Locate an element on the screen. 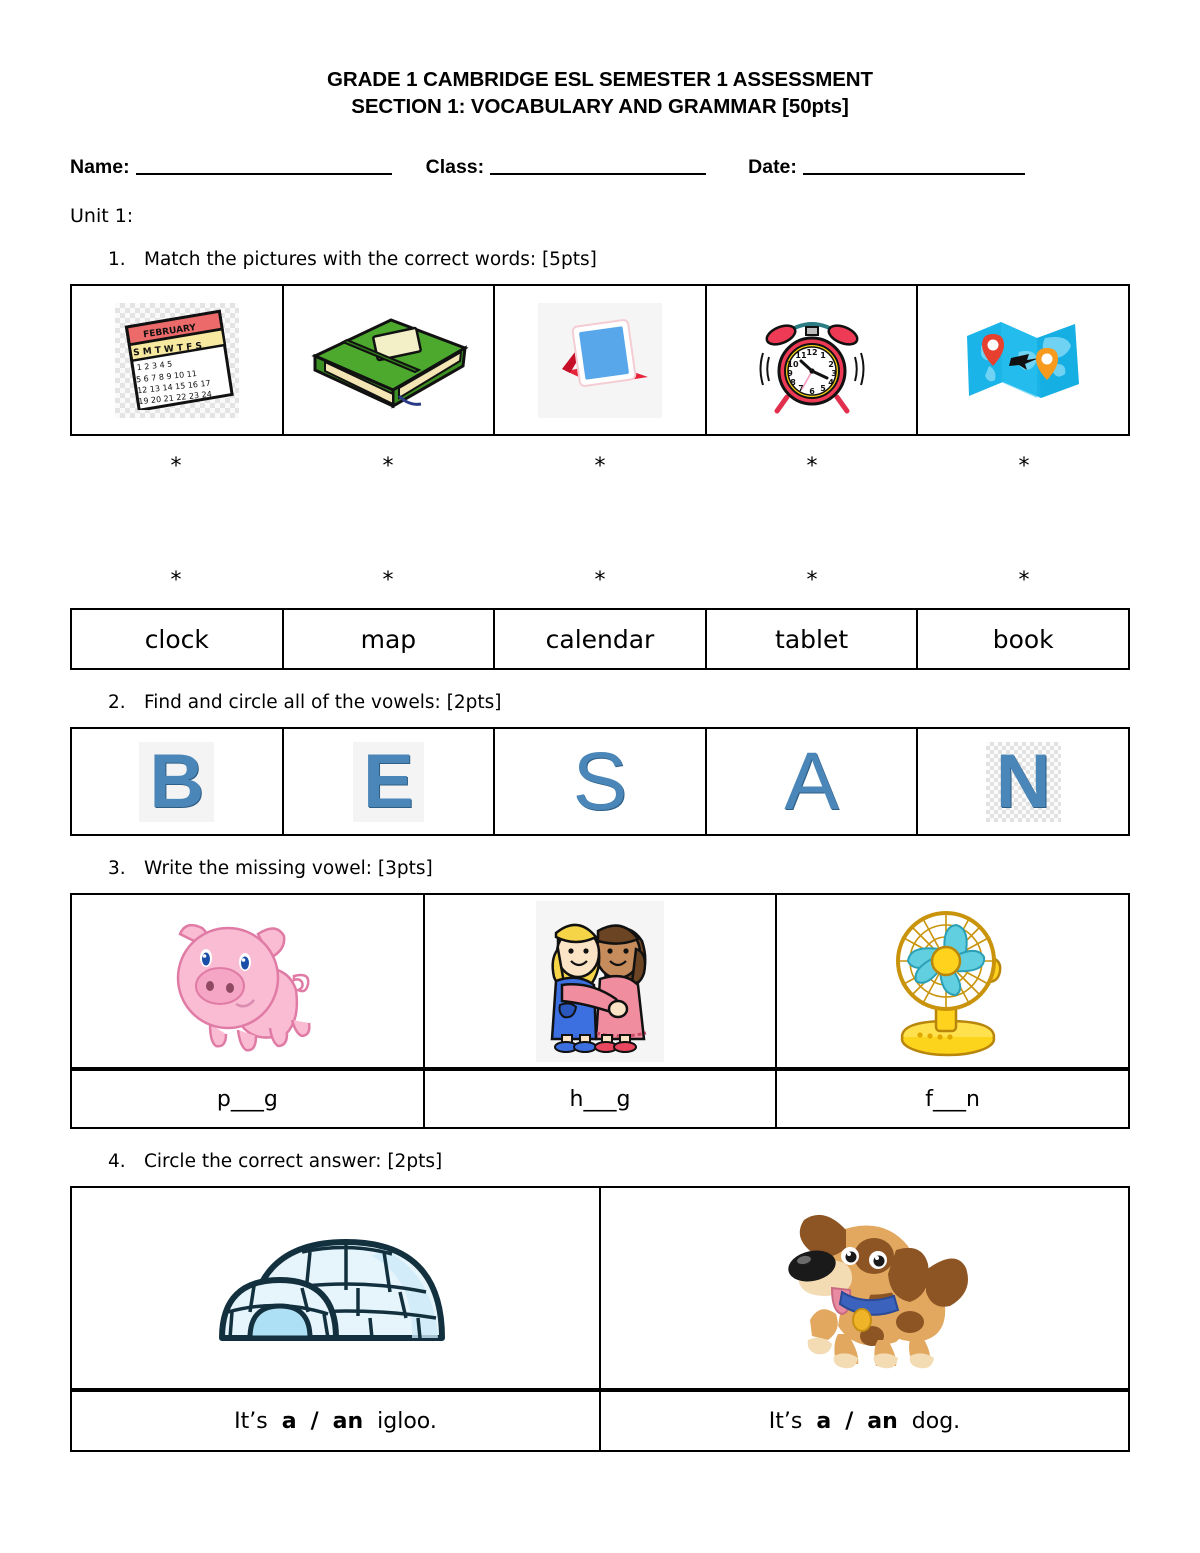  answer-prefix: p is located at coordinates (223, 1099).